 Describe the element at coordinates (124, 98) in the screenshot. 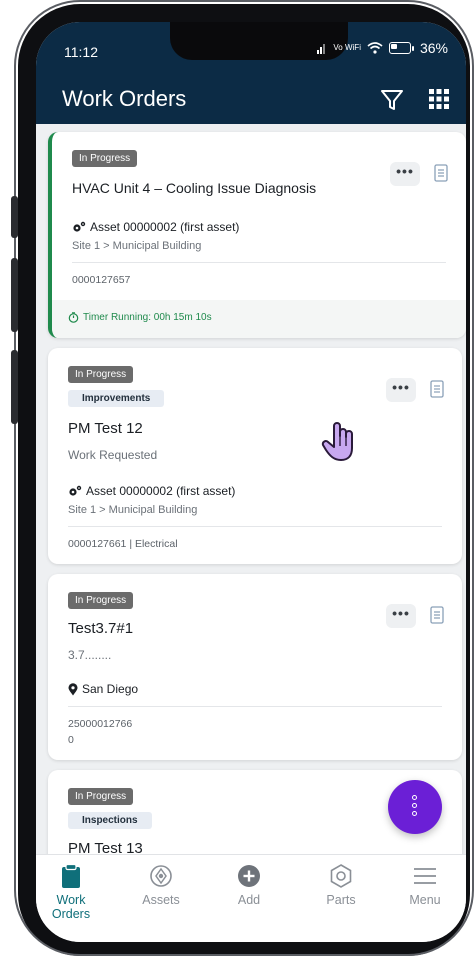

I see `page-title: Work Orders` at that location.